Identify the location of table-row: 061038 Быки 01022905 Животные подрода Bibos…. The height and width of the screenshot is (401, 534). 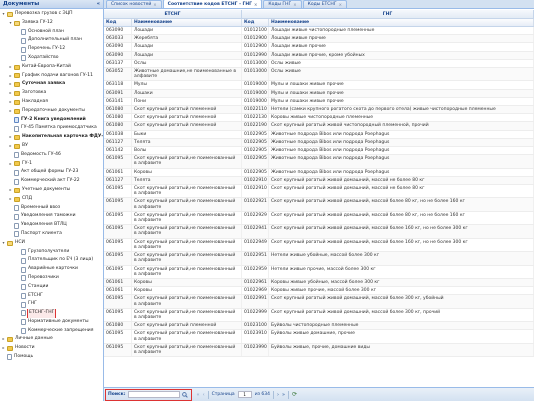
(319, 134).